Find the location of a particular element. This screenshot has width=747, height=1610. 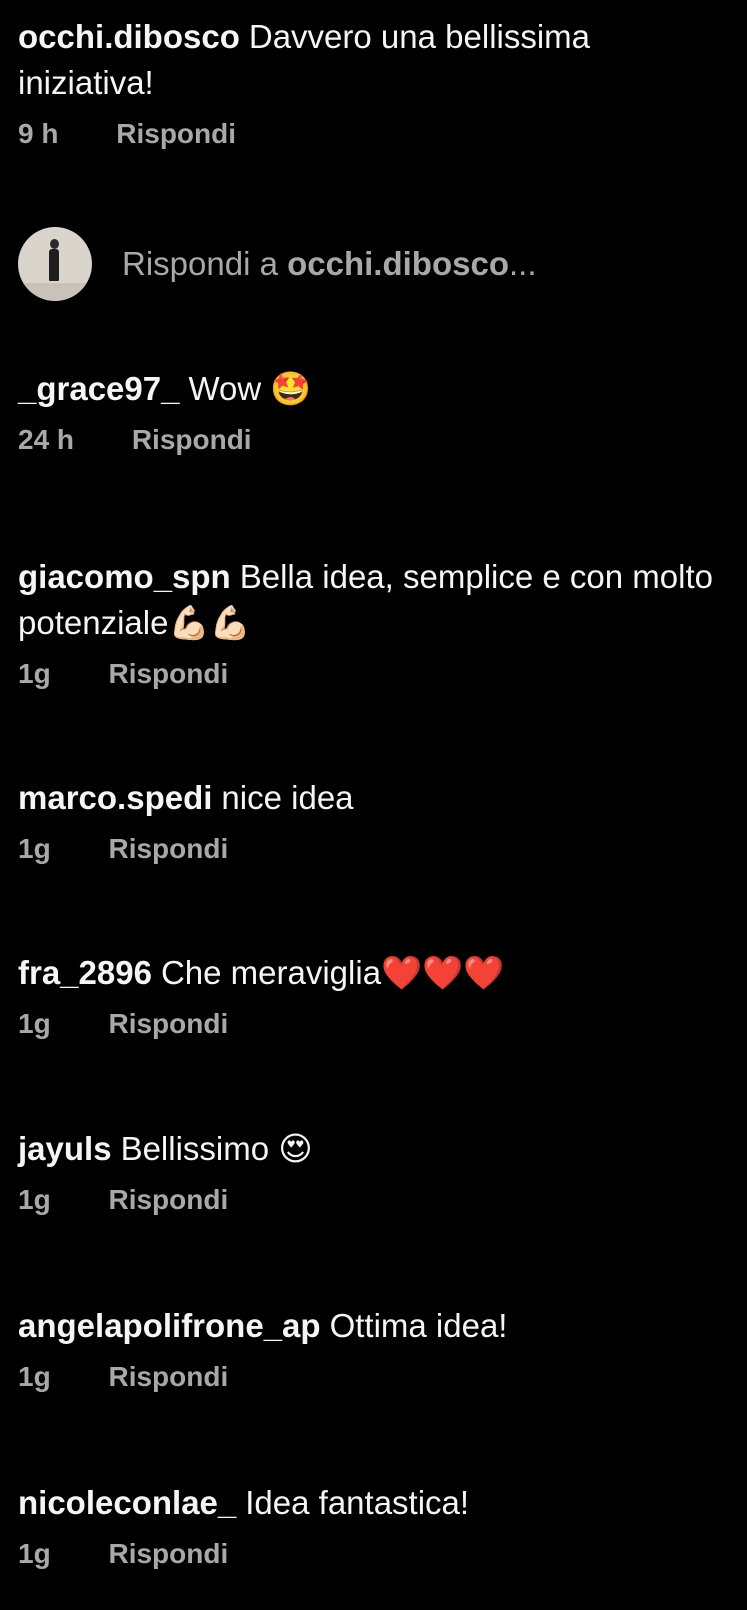

comment-item: marco.spedi nice idea 1g Rispondi is located at coordinates (370, 822).